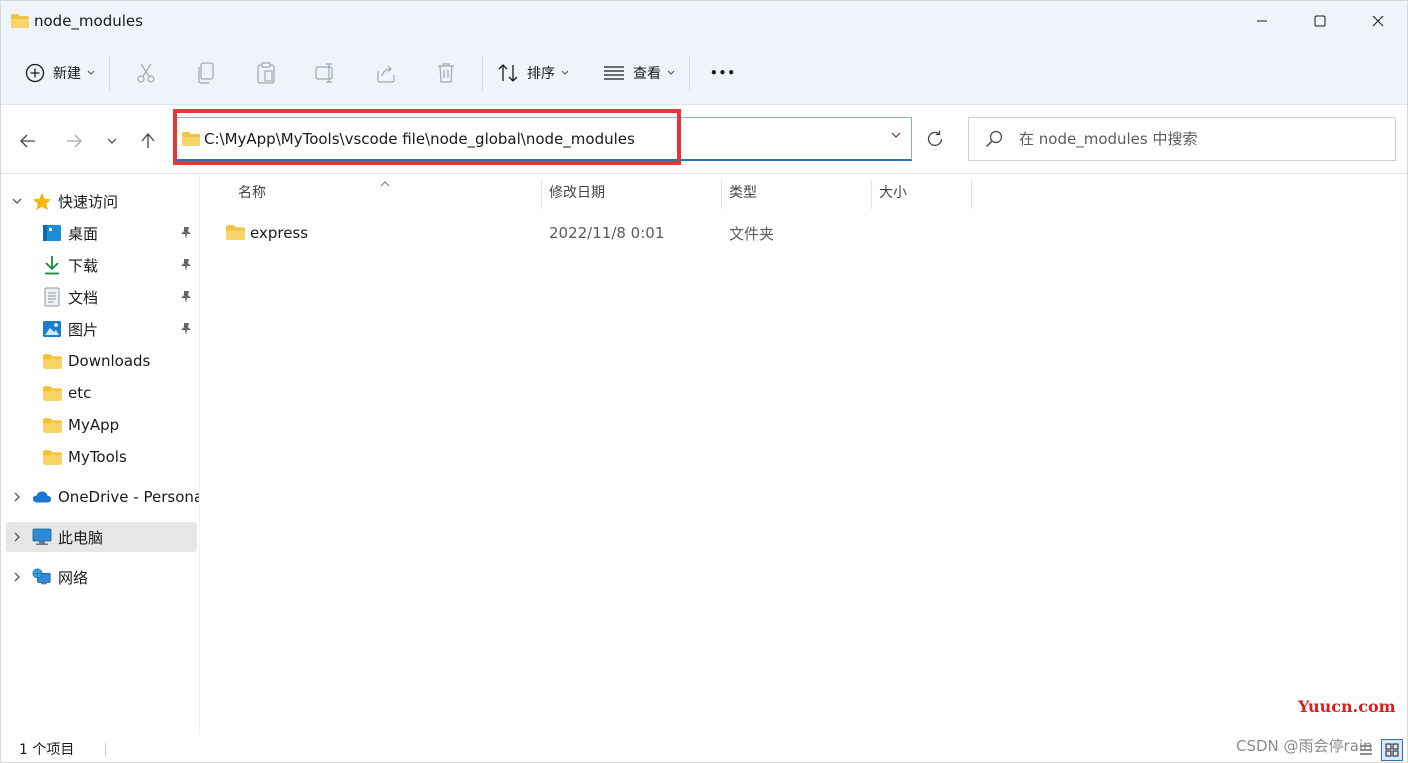 The width and height of the screenshot is (1408, 763). I want to click on picture-icon, so click(52, 329).